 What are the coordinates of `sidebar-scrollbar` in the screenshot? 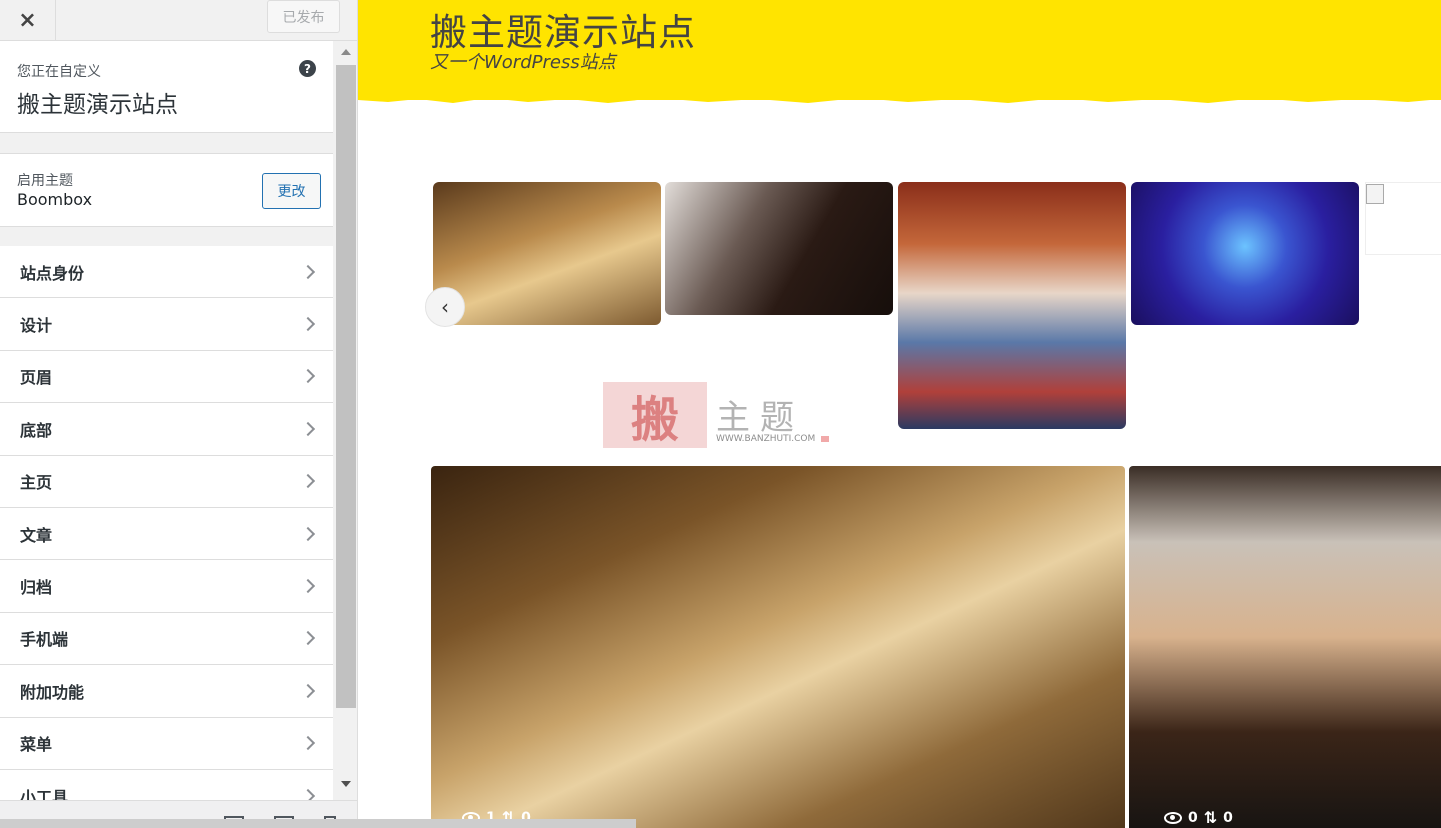 It's located at (345, 420).